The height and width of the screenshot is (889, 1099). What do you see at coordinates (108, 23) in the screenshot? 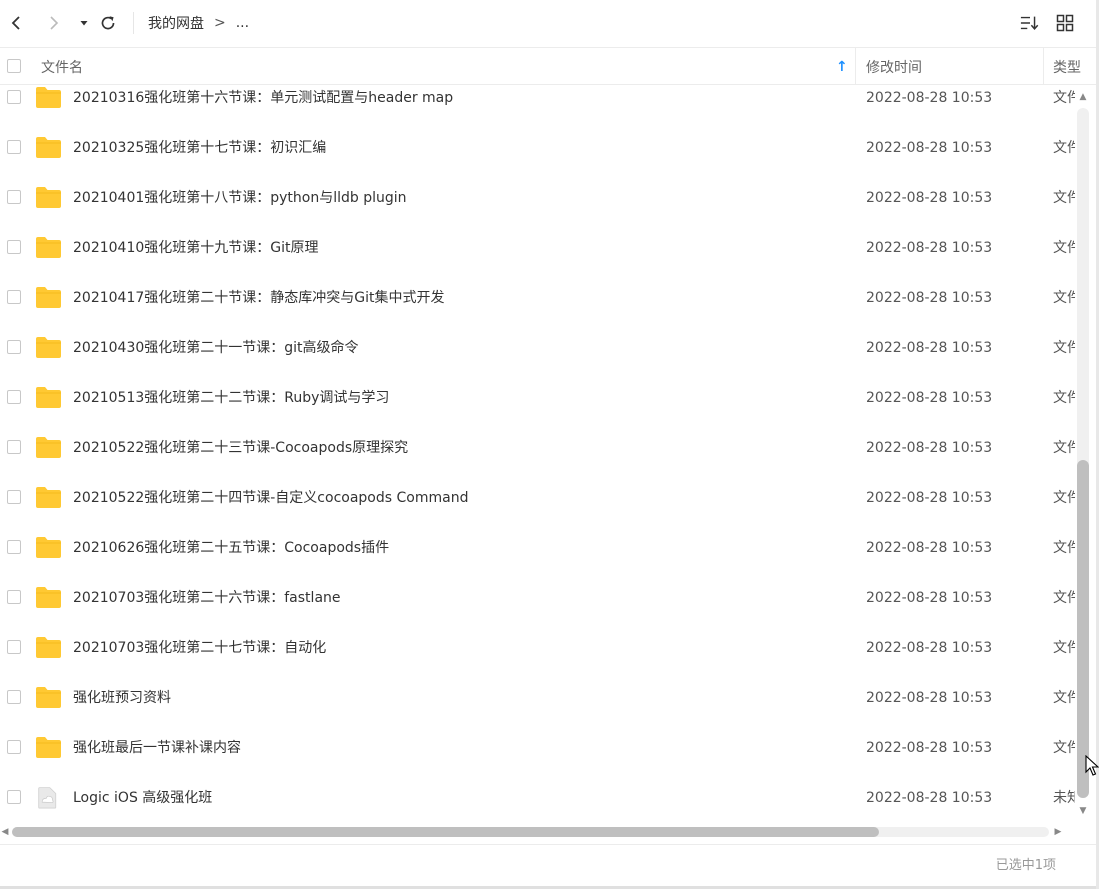
I see `refresh-button` at bounding box center [108, 23].